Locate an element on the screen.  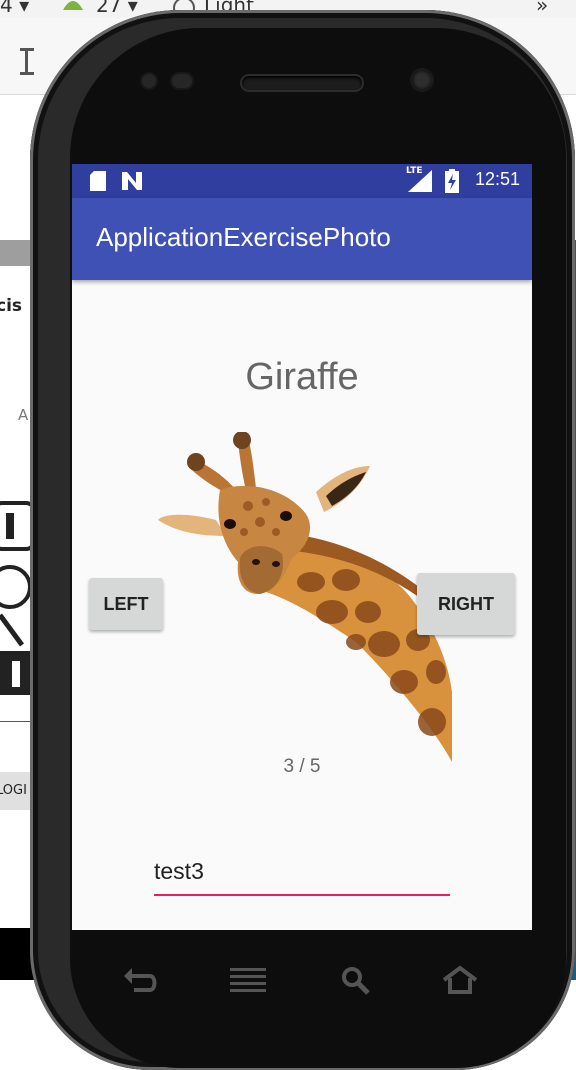
android-icon is located at coordinates (73, 7).